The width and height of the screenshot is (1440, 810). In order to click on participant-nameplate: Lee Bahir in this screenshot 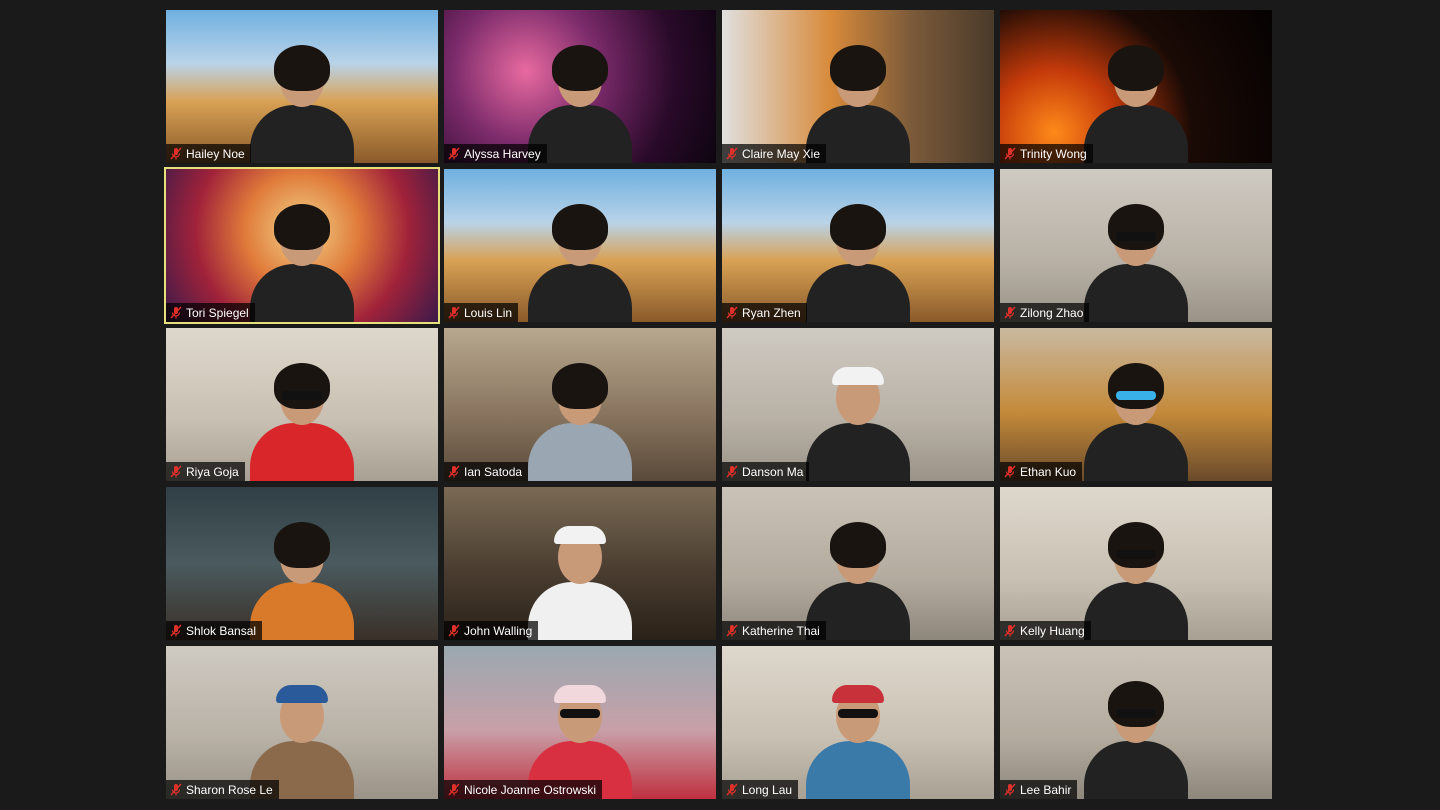, I will do `click(1039, 789)`.